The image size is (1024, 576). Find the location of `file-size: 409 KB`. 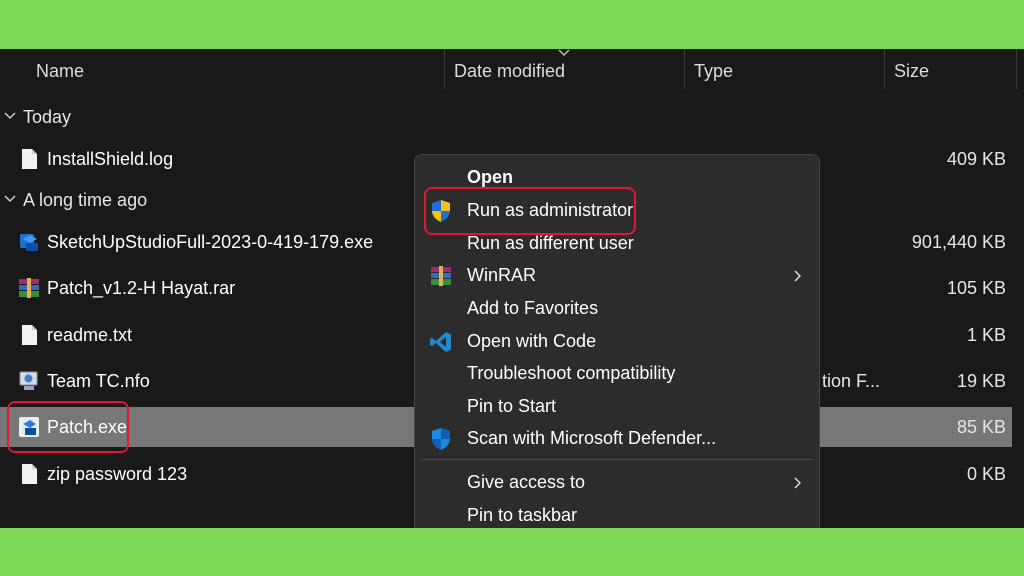

file-size: 409 KB is located at coordinates (976, 159).